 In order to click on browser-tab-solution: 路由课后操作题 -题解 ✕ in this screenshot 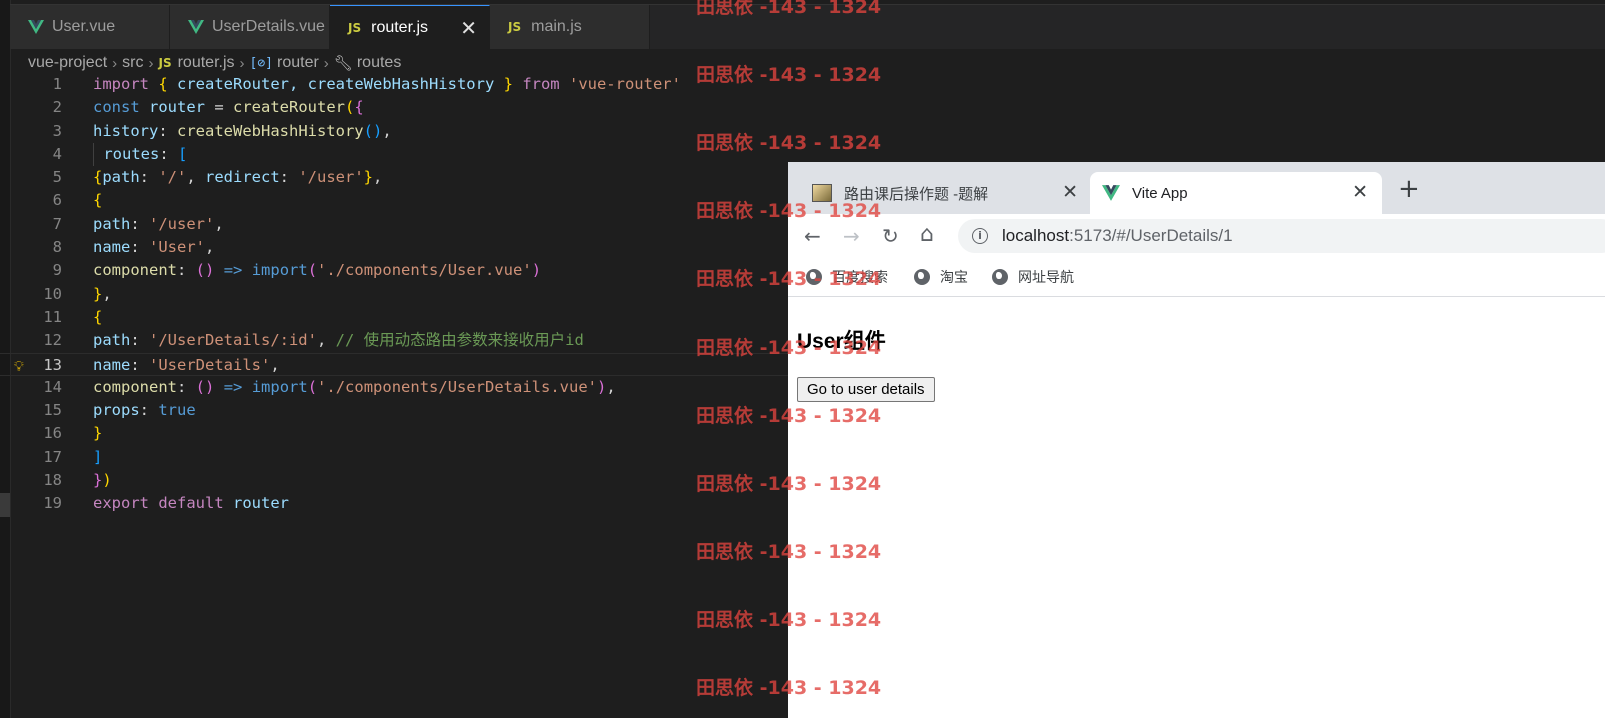, I will do `click(947, 193)`.